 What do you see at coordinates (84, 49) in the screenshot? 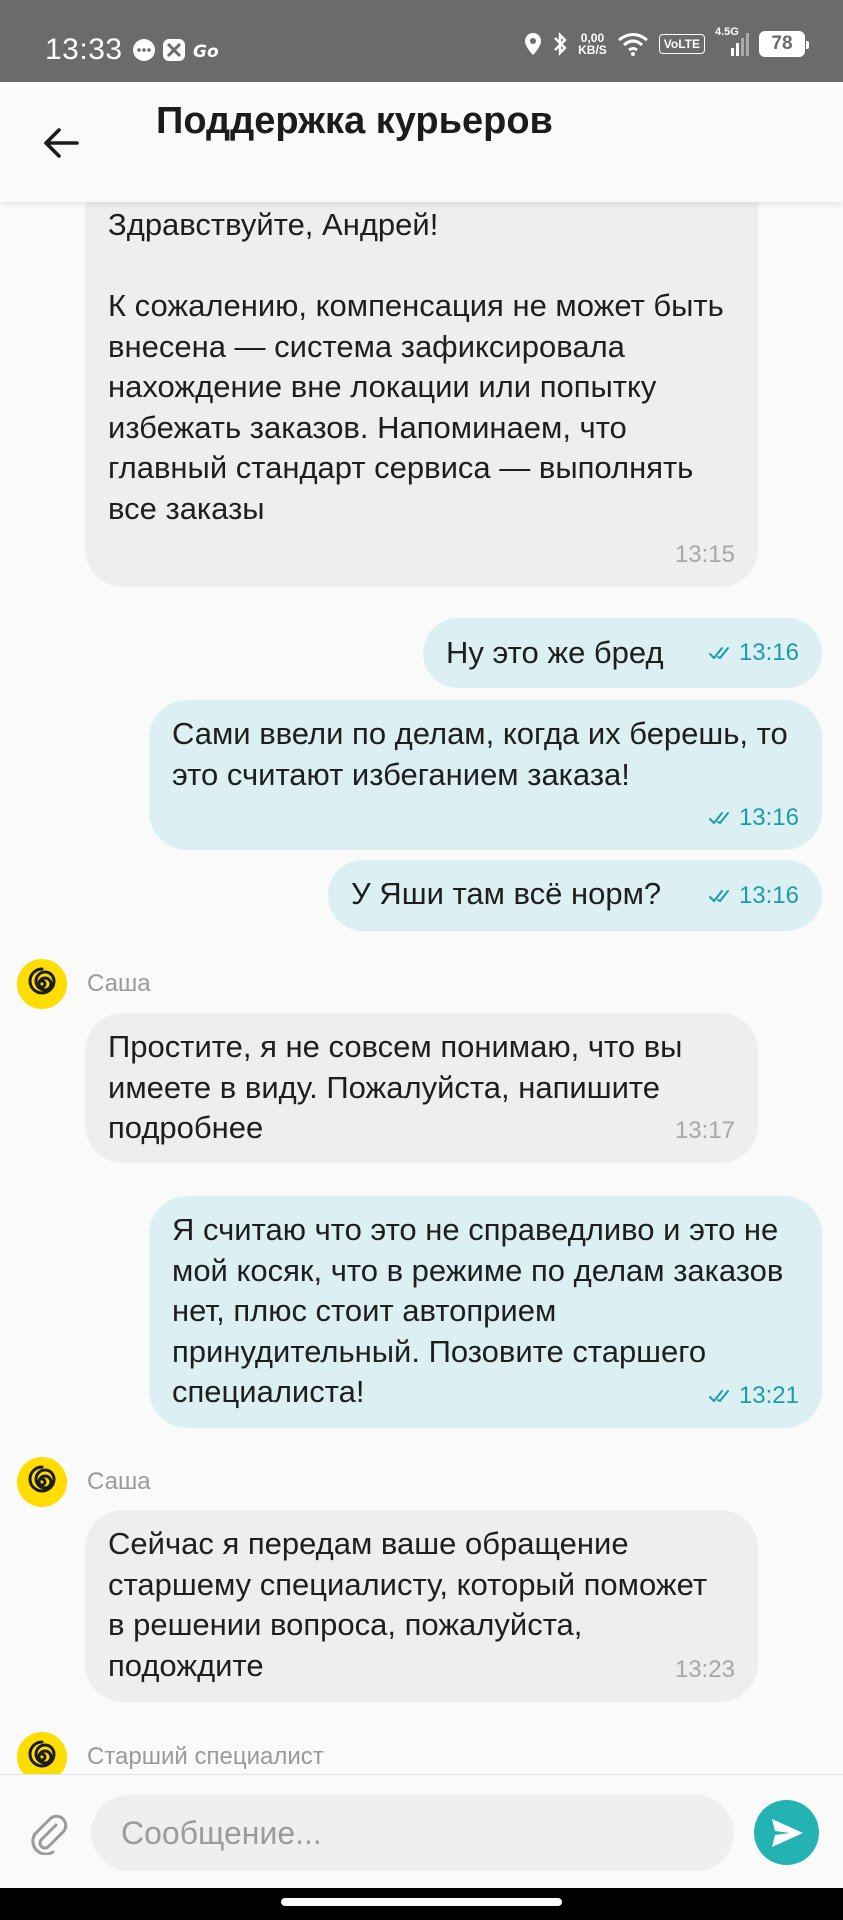
I see `status-time: 13:33` at bounding box center [84, 49].